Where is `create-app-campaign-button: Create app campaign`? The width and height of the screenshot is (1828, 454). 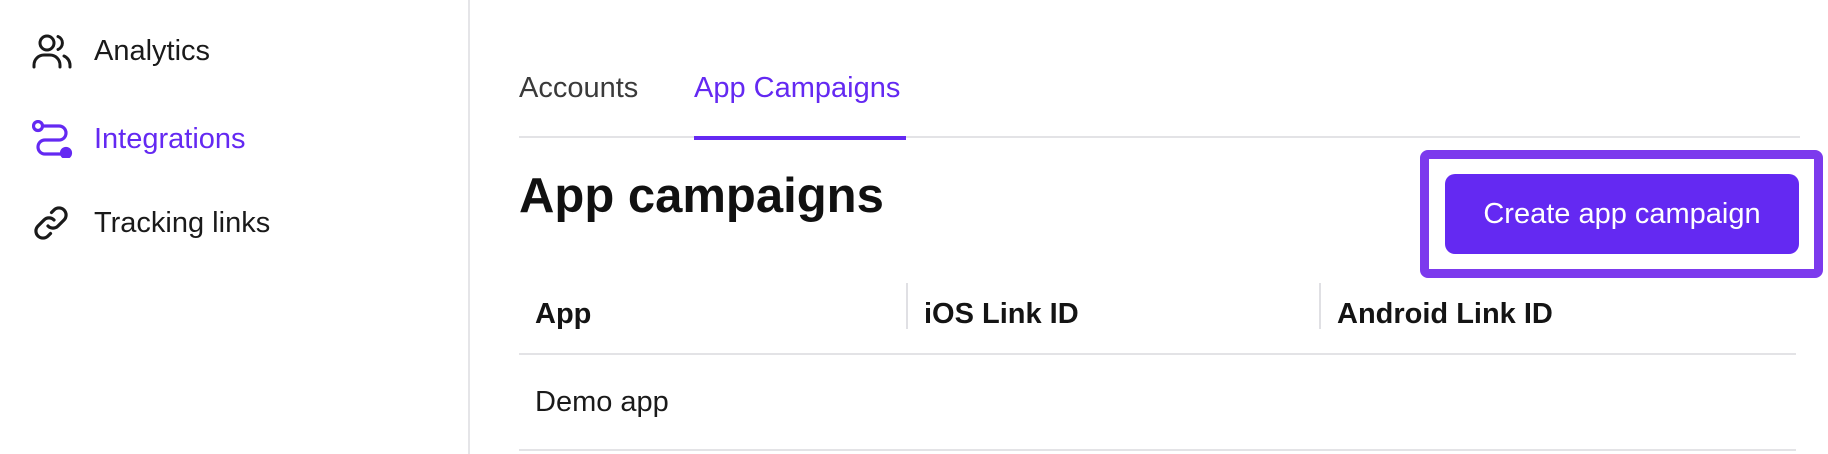
create-app-campaign-button: Create app campaign is located at coordinates (1622, 214).